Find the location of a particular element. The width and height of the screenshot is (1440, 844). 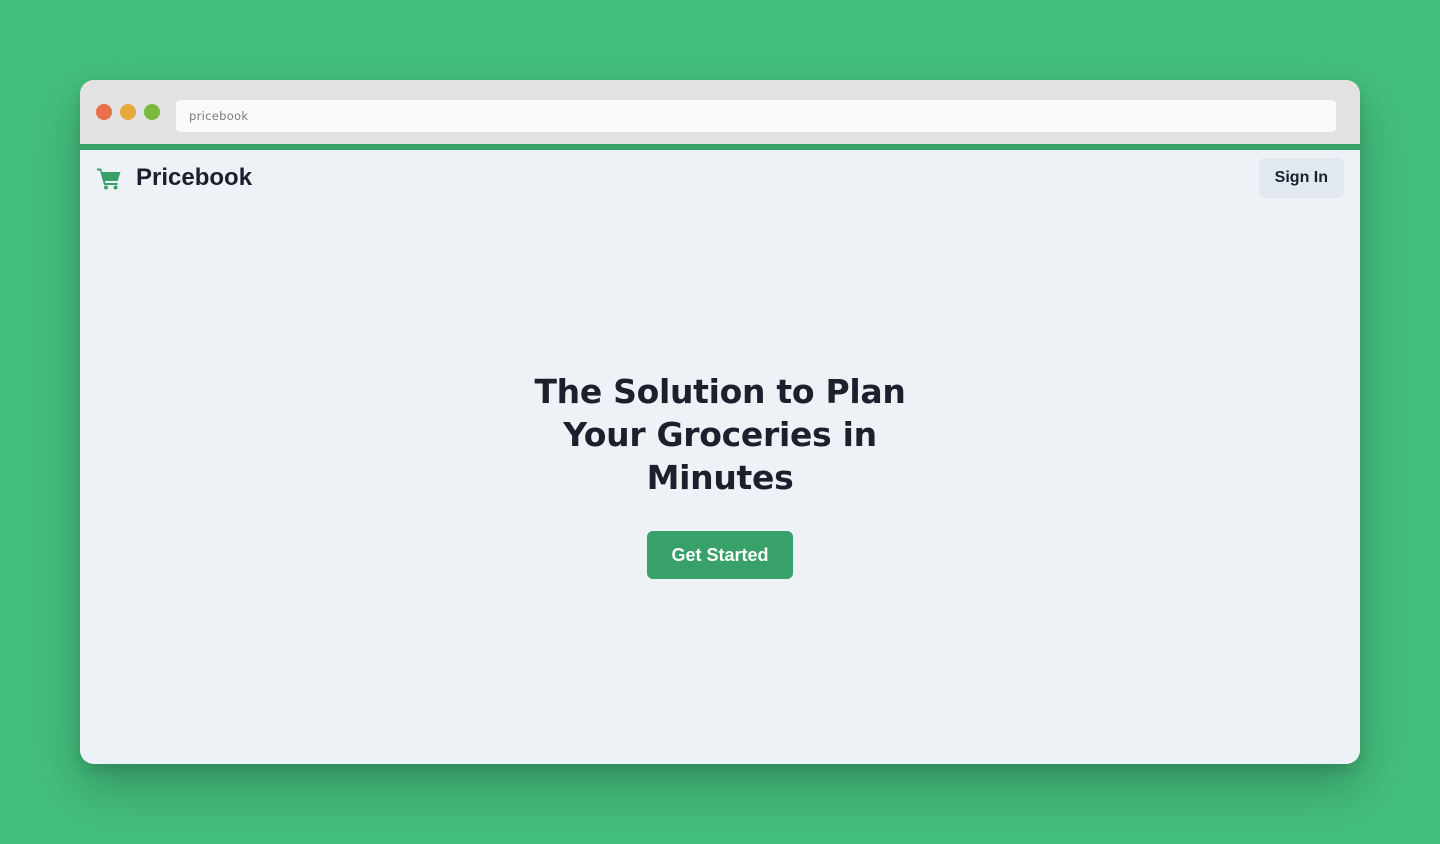

browser-titlebar: pricebook is located at coordinates (720, 112).